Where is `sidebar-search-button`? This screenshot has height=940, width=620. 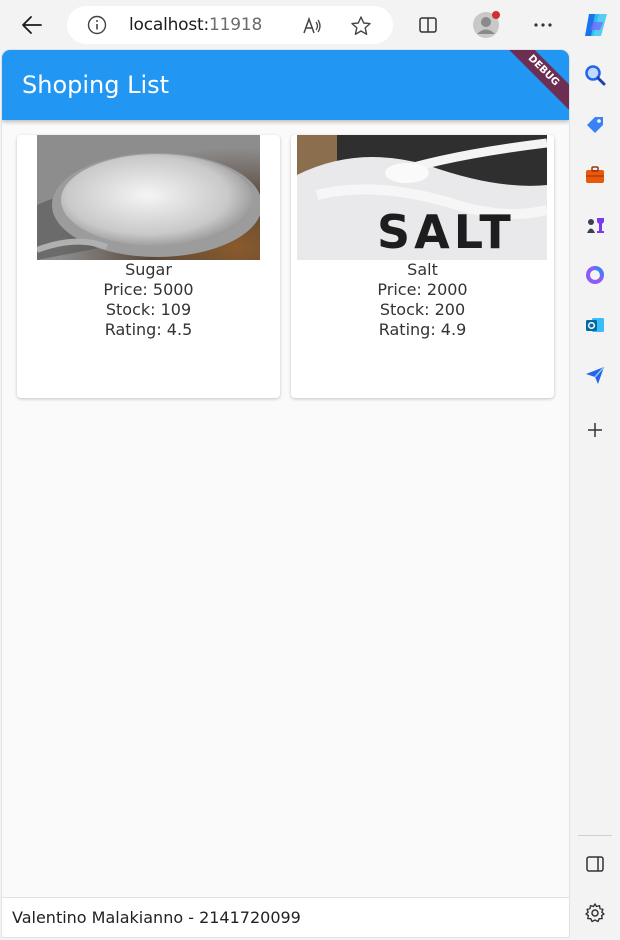
sidebar-search-button is located at coordinates (595, 75).